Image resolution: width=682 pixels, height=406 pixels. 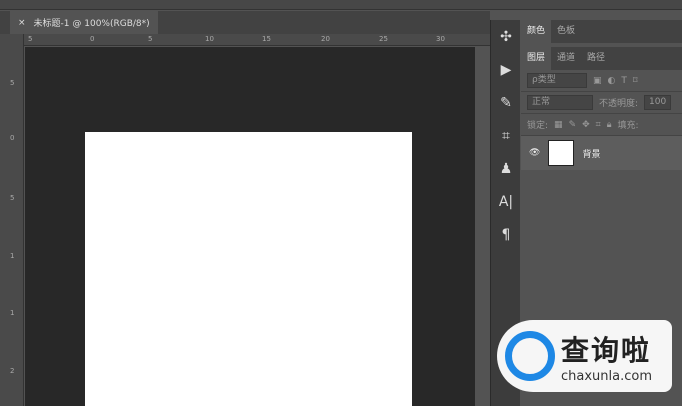 What do you see at coordinates (606, 350) in the screenshot?
I see `watermark-cn: 查询啦` at bounding box center [606, 350].